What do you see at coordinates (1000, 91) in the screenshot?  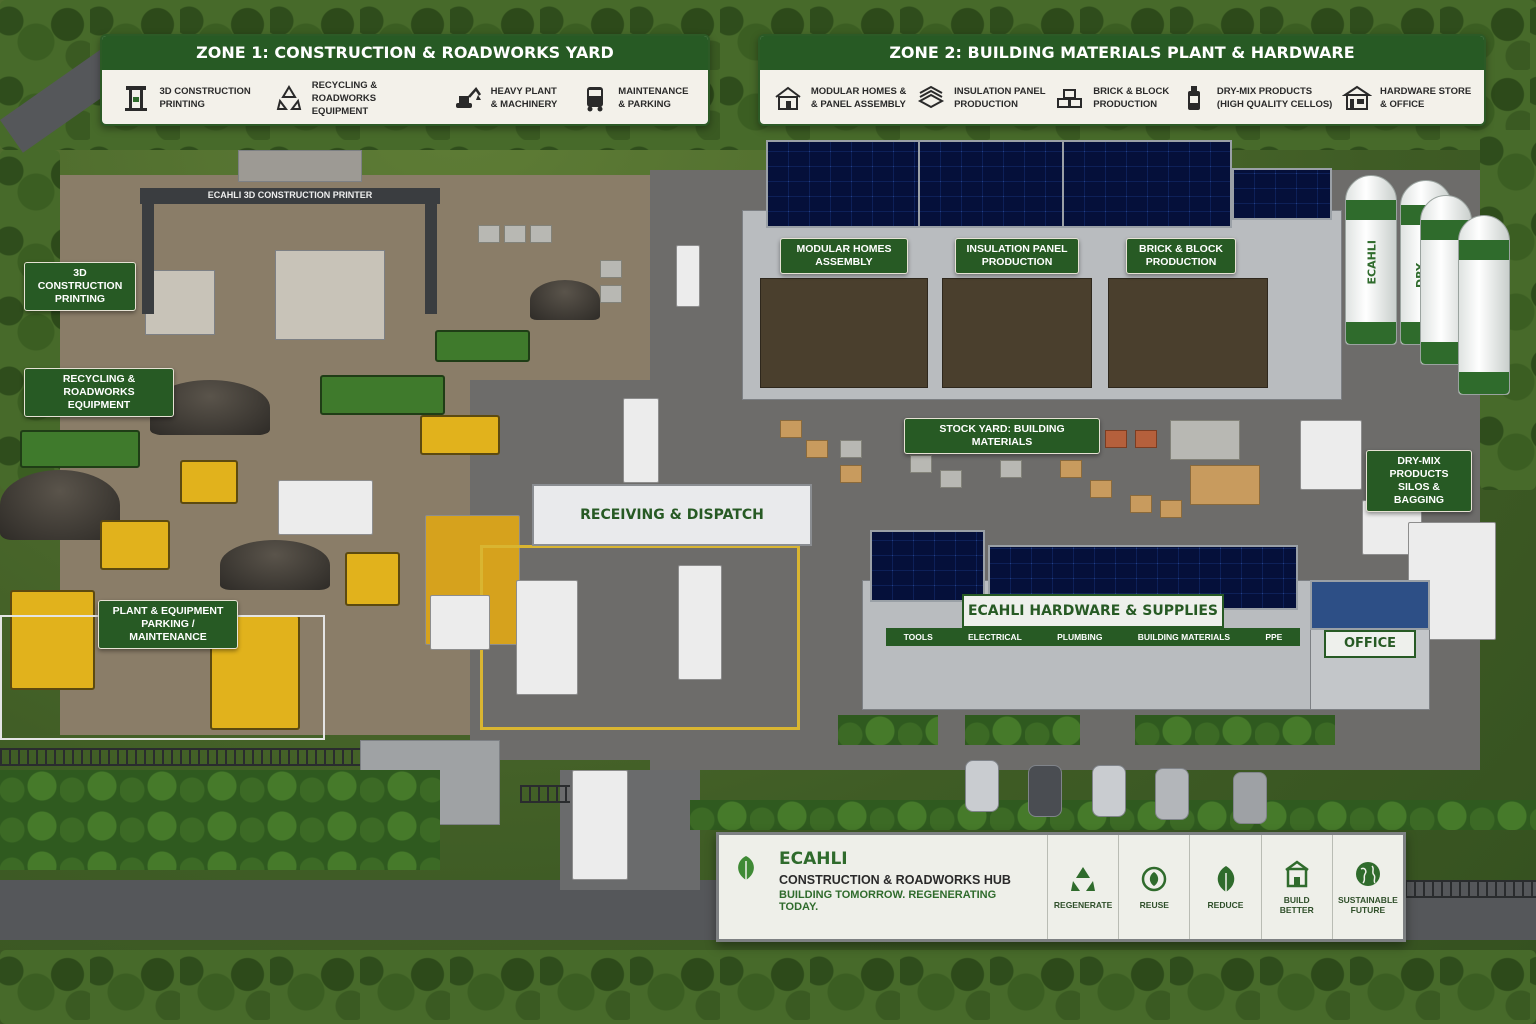 I see `zone2-item-insulation-line1: INSULATION PANEL` at bounding box center [1000, 91].